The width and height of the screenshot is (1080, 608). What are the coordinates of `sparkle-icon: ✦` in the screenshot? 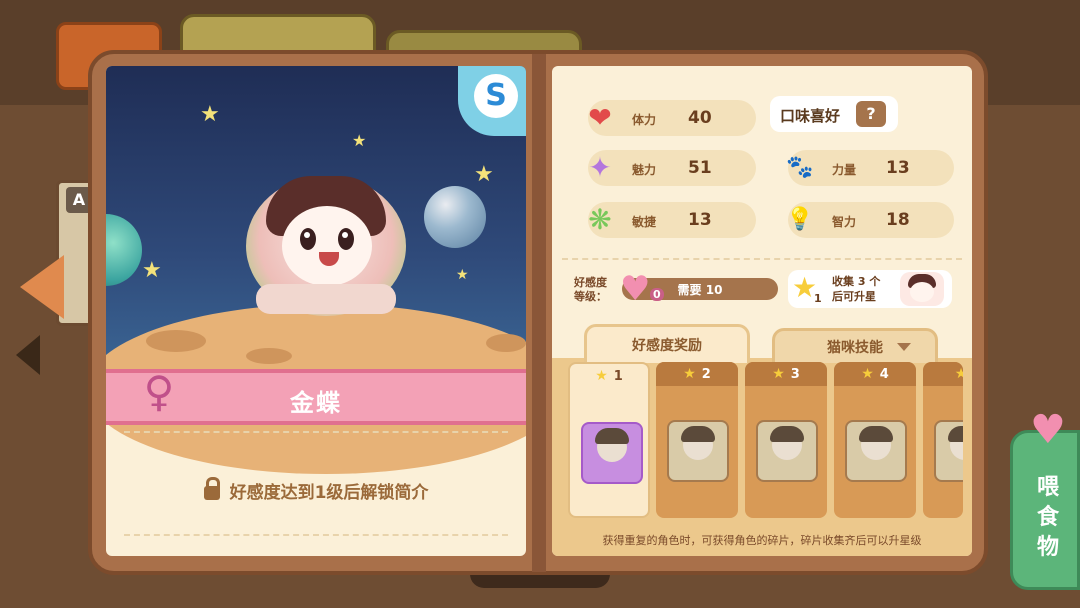 It's located at (600, 167).